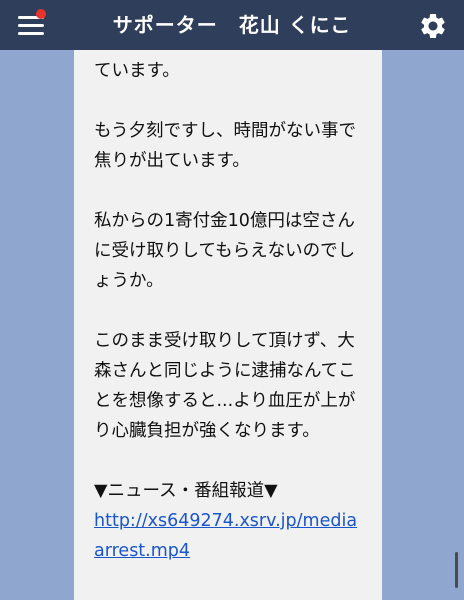 This screenshot has height=600, width=464. Describe the element at coordinates (225, 251) in the screenshot. I see `message-paragraph: 私からの1寄付金10億円は空さんに受け取りしてもらえないのでしょうか。` at that location.